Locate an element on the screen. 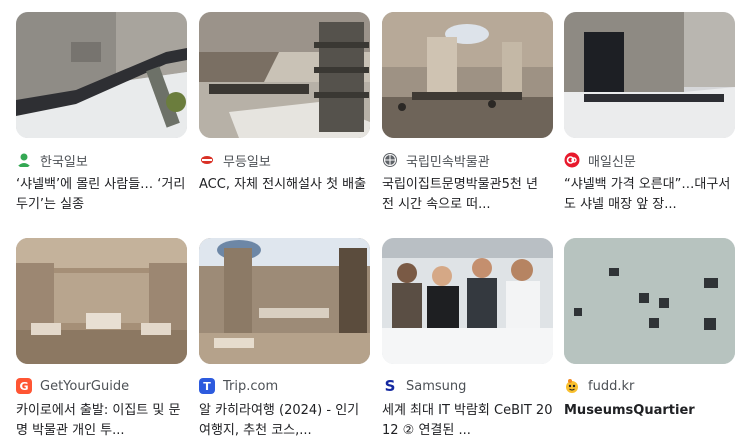 This screenshot has width=744, height=447. store-queue-image is located at coordinates (649, 75).